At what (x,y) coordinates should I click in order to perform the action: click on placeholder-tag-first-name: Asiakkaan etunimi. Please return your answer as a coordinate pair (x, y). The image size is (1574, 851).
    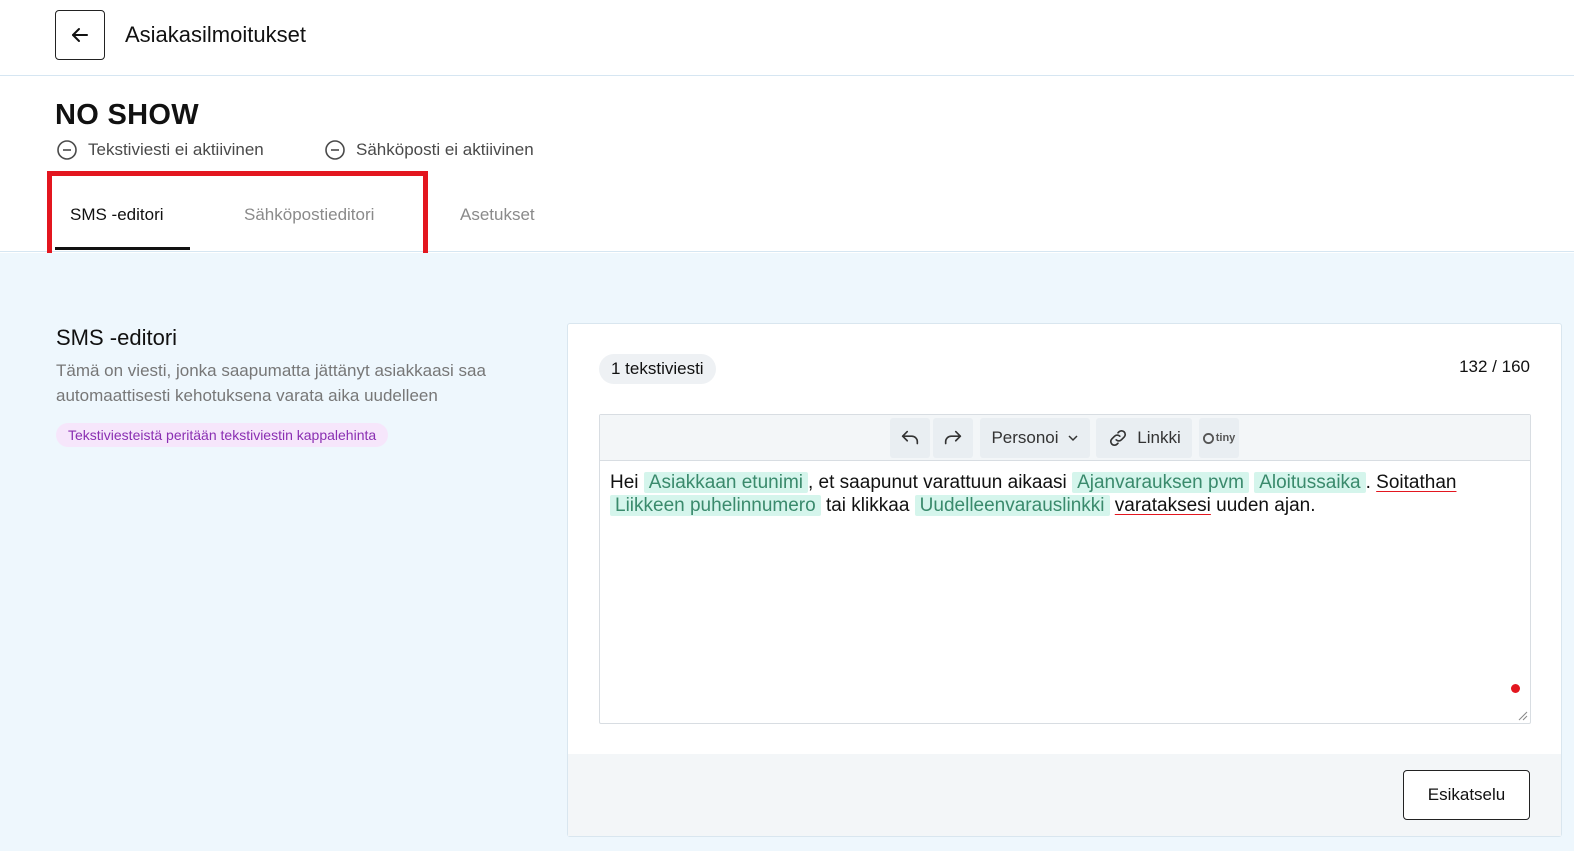
    Looking at the image, I should click on (725, 482).